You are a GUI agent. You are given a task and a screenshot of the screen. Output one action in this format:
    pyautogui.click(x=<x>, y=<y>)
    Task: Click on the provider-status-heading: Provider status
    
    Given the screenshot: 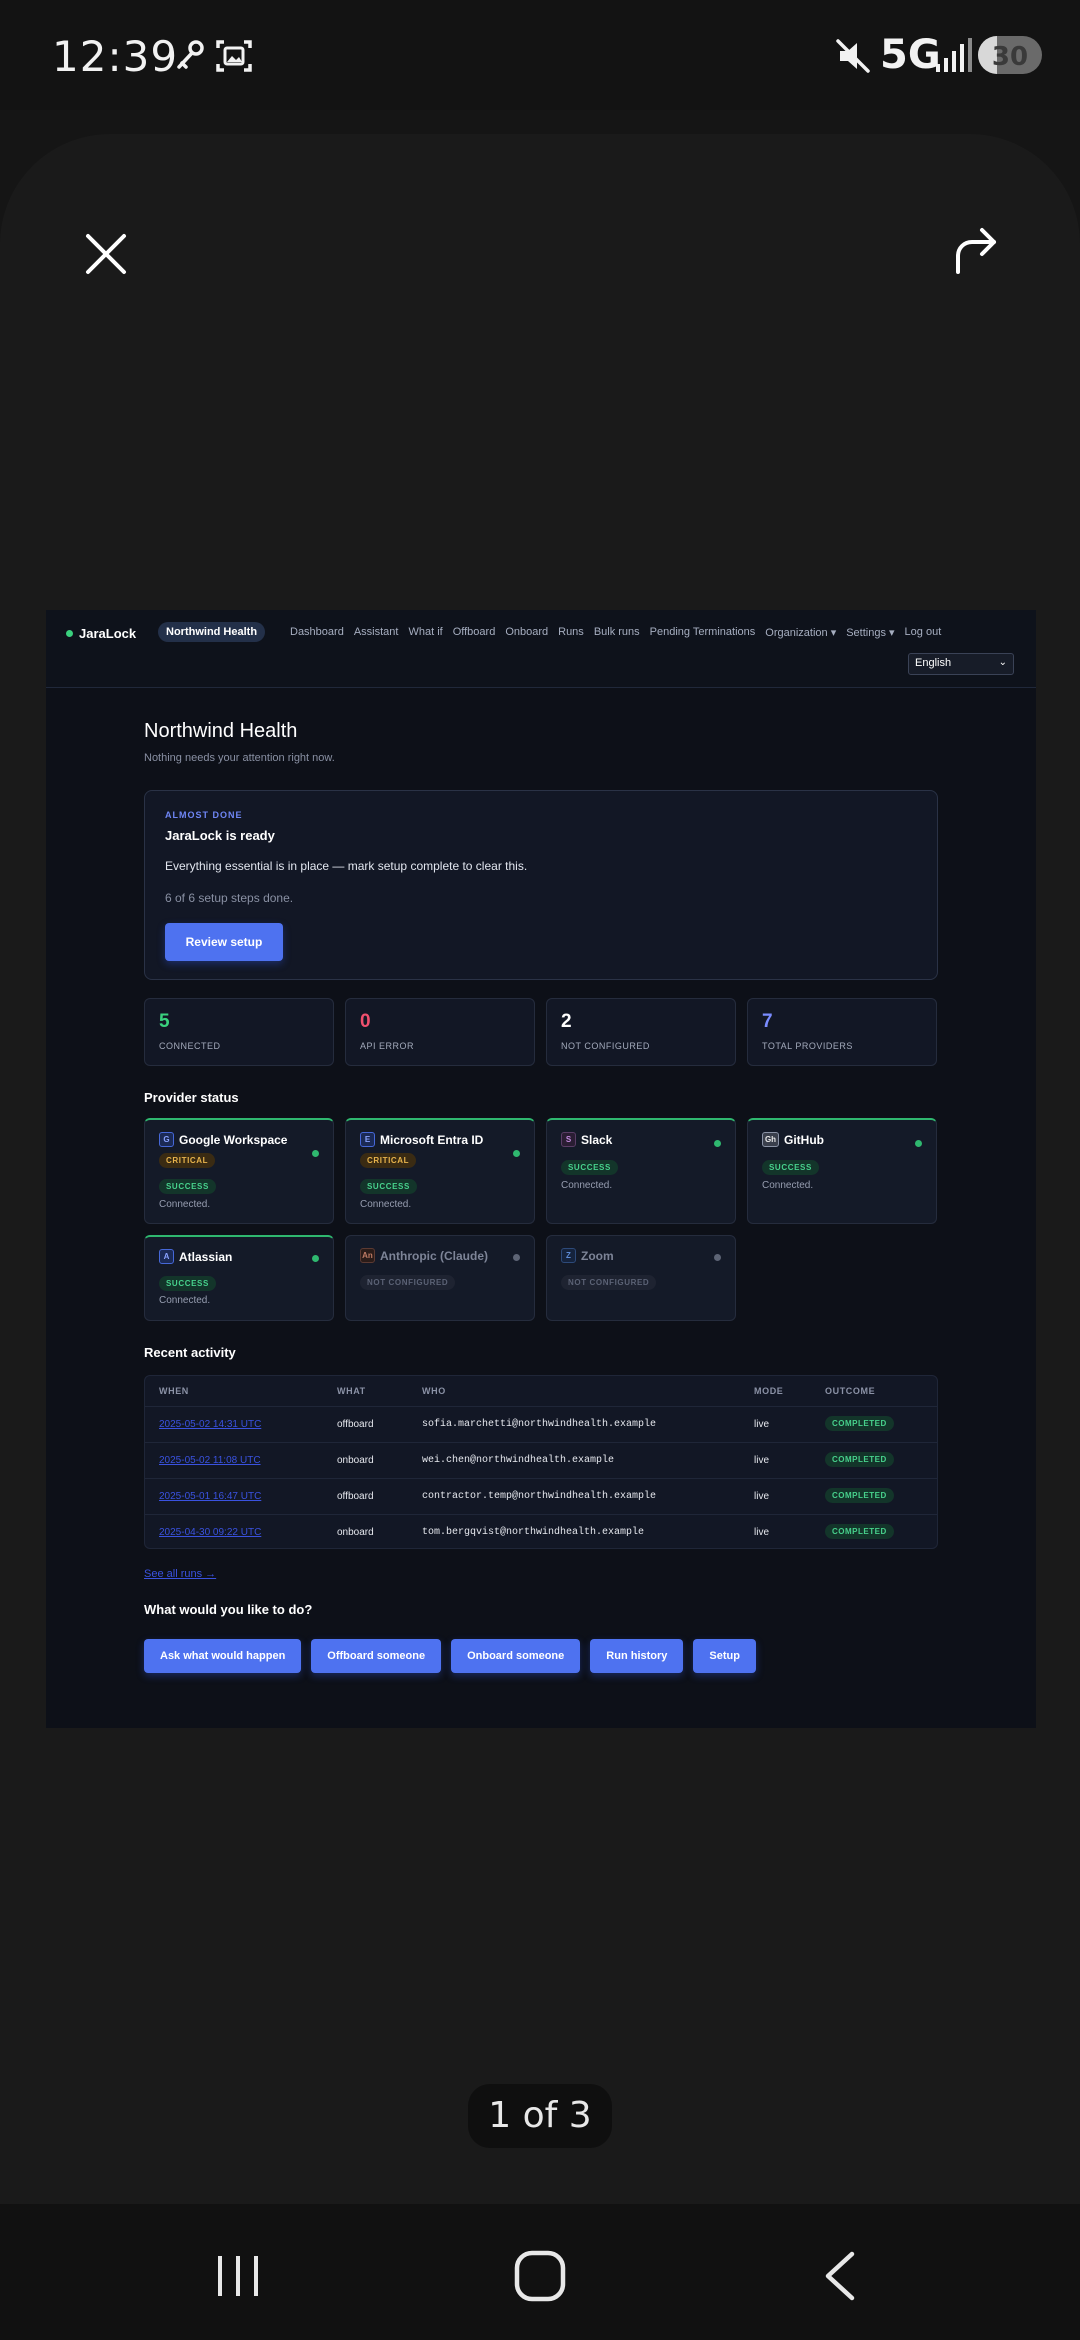 What is the action you would take?
    pyautogui.click(x=191, y=1097)
    